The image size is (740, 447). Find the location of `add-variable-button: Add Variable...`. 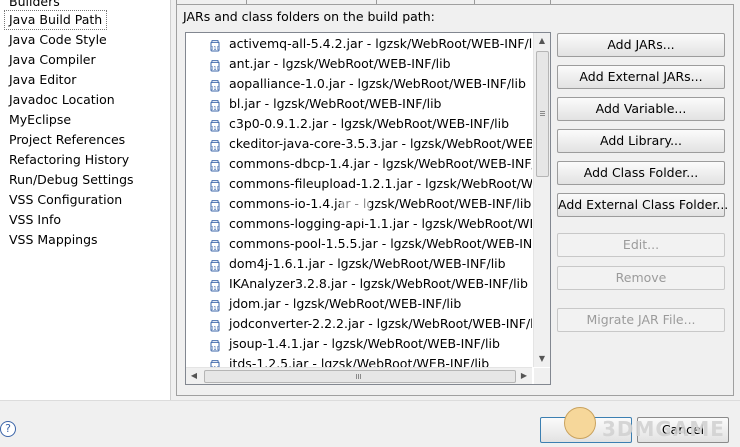

add-variable-button: Add Variable... is located at coordinates (641, 109).